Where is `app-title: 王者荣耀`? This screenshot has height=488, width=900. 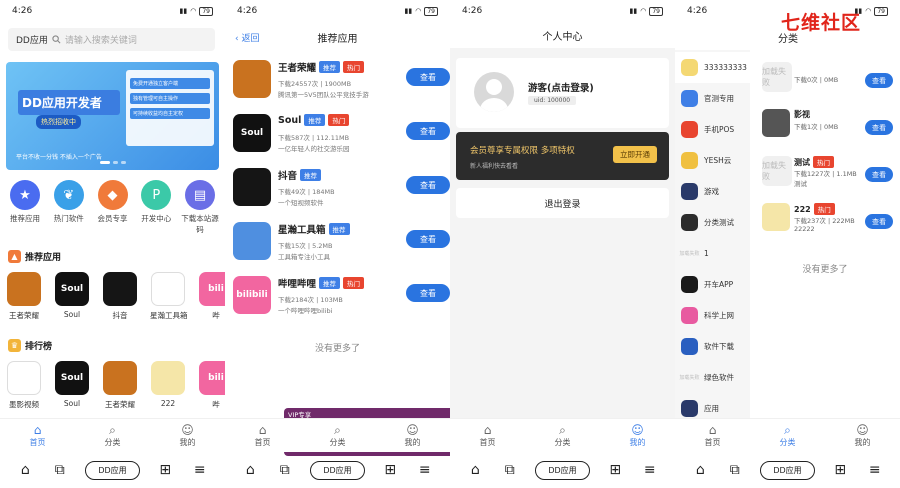
app-title: 王者荣耀 is located at coordinates (297, 68).